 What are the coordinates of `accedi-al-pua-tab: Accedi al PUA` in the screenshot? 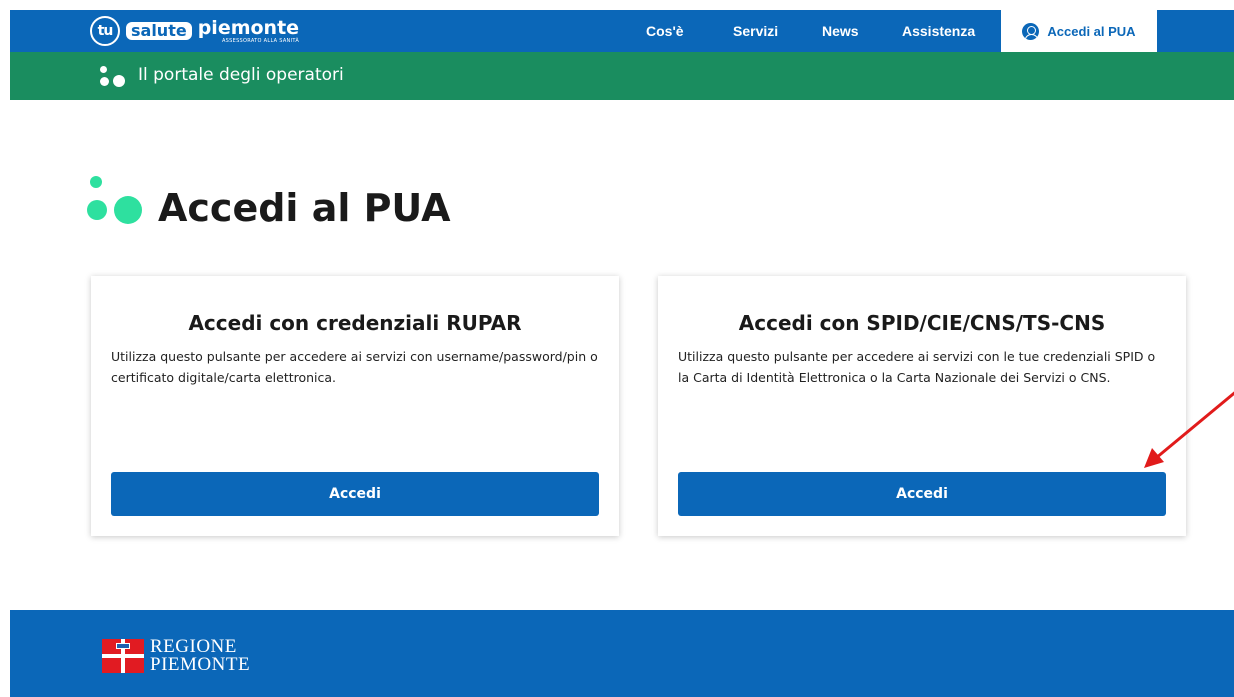 It's located at (1079, 31).